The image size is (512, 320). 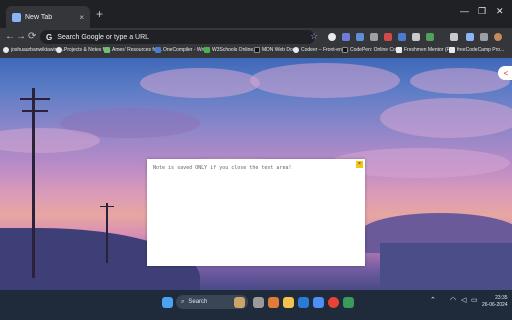 What do you see at coordinates (99, 14) in the screenshot?
I see `new-tab-button: +` at bounding box center [99, 14].